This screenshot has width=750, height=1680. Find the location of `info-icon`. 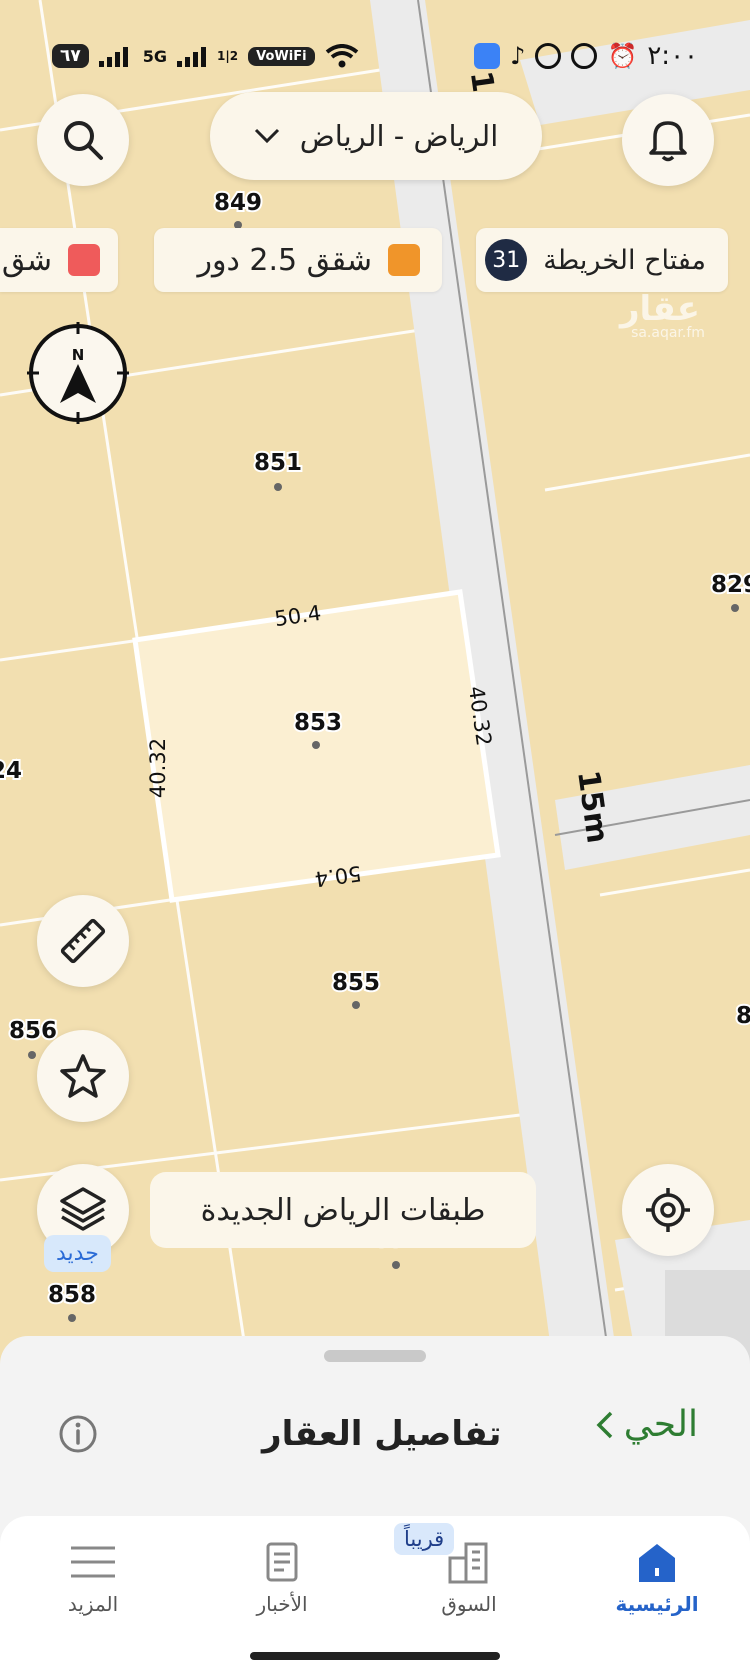

info-icon is located at coordinates (78, 1434).